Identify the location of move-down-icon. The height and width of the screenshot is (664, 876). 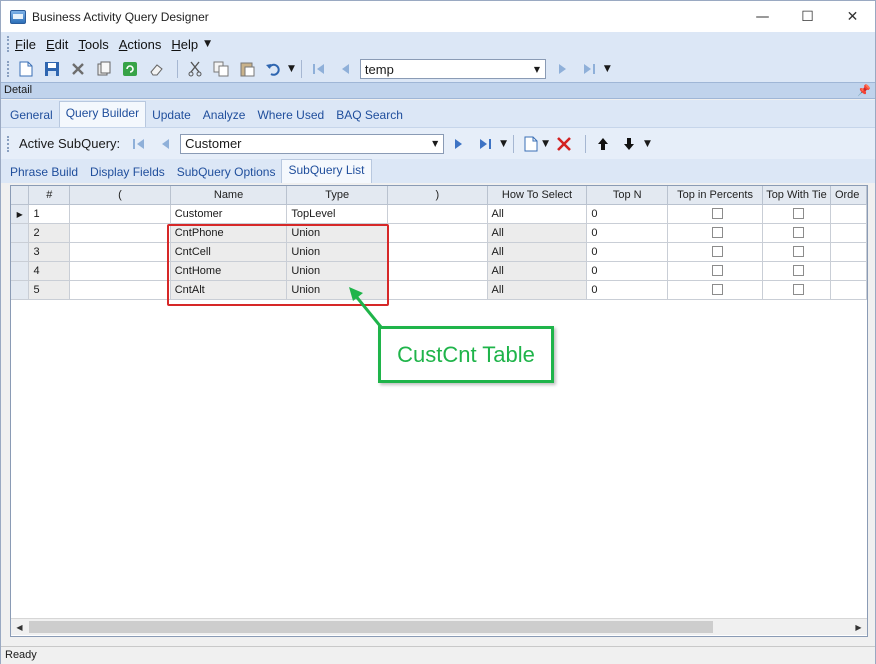
(629, 144).